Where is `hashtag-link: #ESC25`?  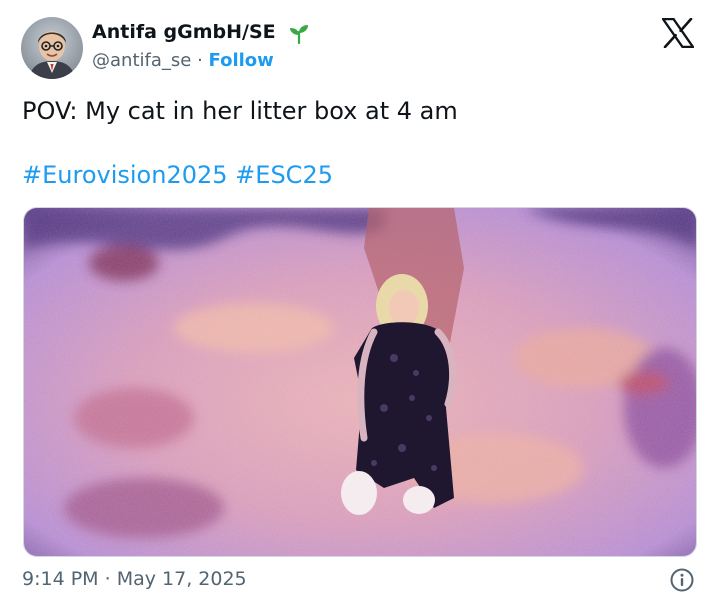 hashtag-link: #ESC25 is located at coordinates (284, 175).